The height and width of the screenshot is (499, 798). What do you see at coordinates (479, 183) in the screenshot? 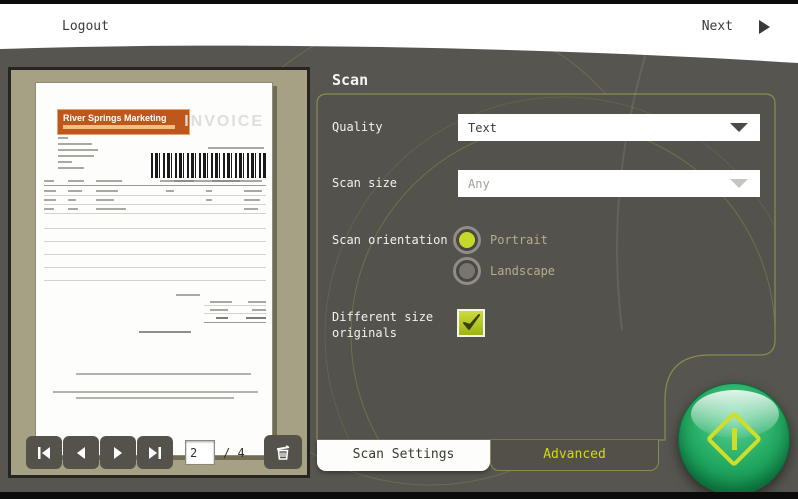
I see `scan-size-value: Any` at bounding box center [479, 183].